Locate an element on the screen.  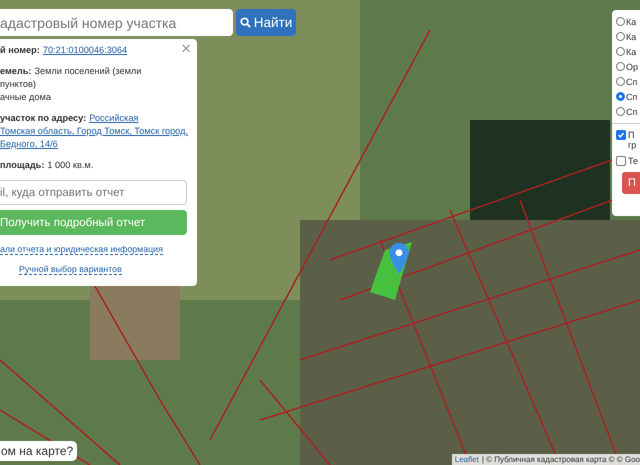
field-value: ачные дома is located at coordinates (26, 97).